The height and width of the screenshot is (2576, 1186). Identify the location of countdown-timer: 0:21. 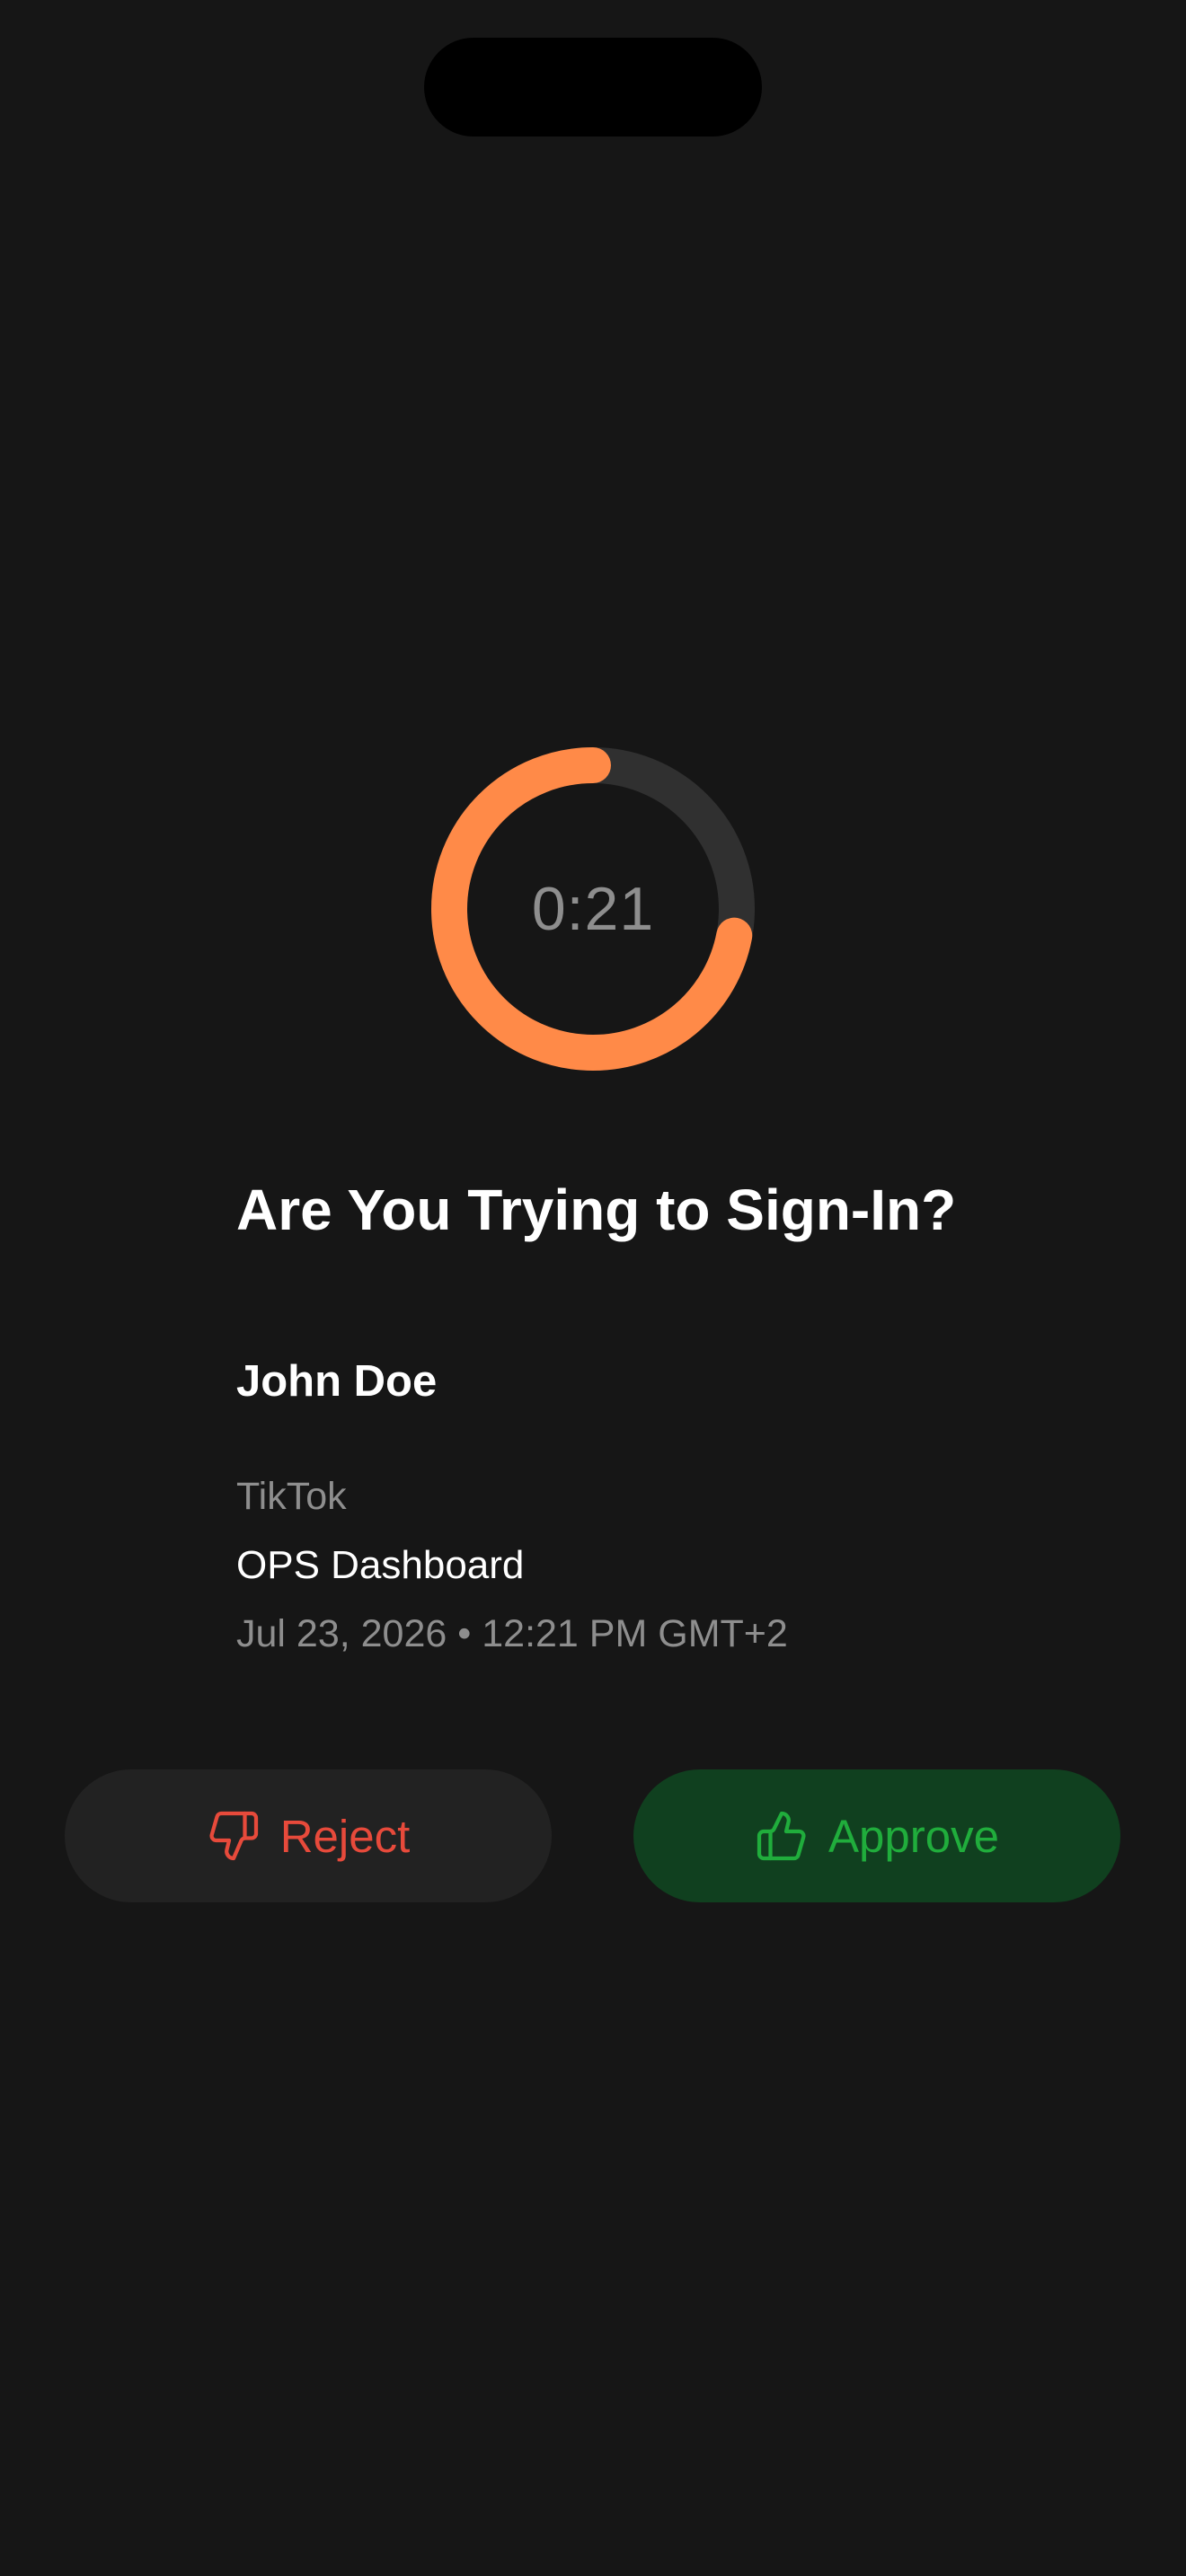
(593, 908).